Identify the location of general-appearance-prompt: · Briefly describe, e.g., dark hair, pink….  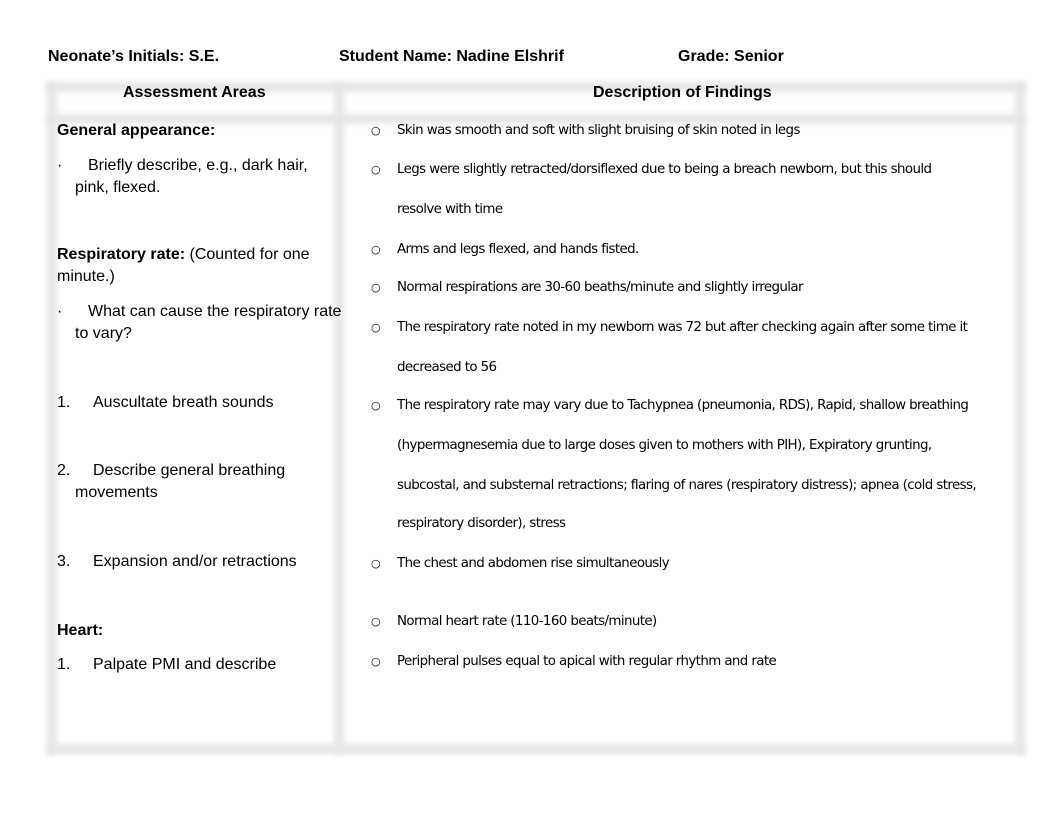
(182, 176).